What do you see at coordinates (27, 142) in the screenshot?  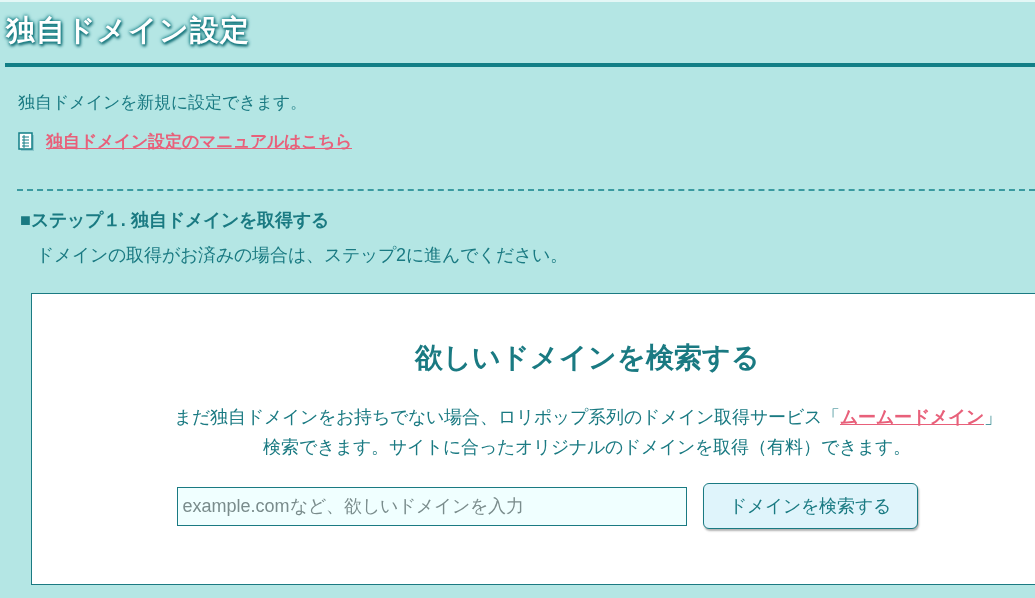 I see `document-icon` at bounding box center [27, 142].